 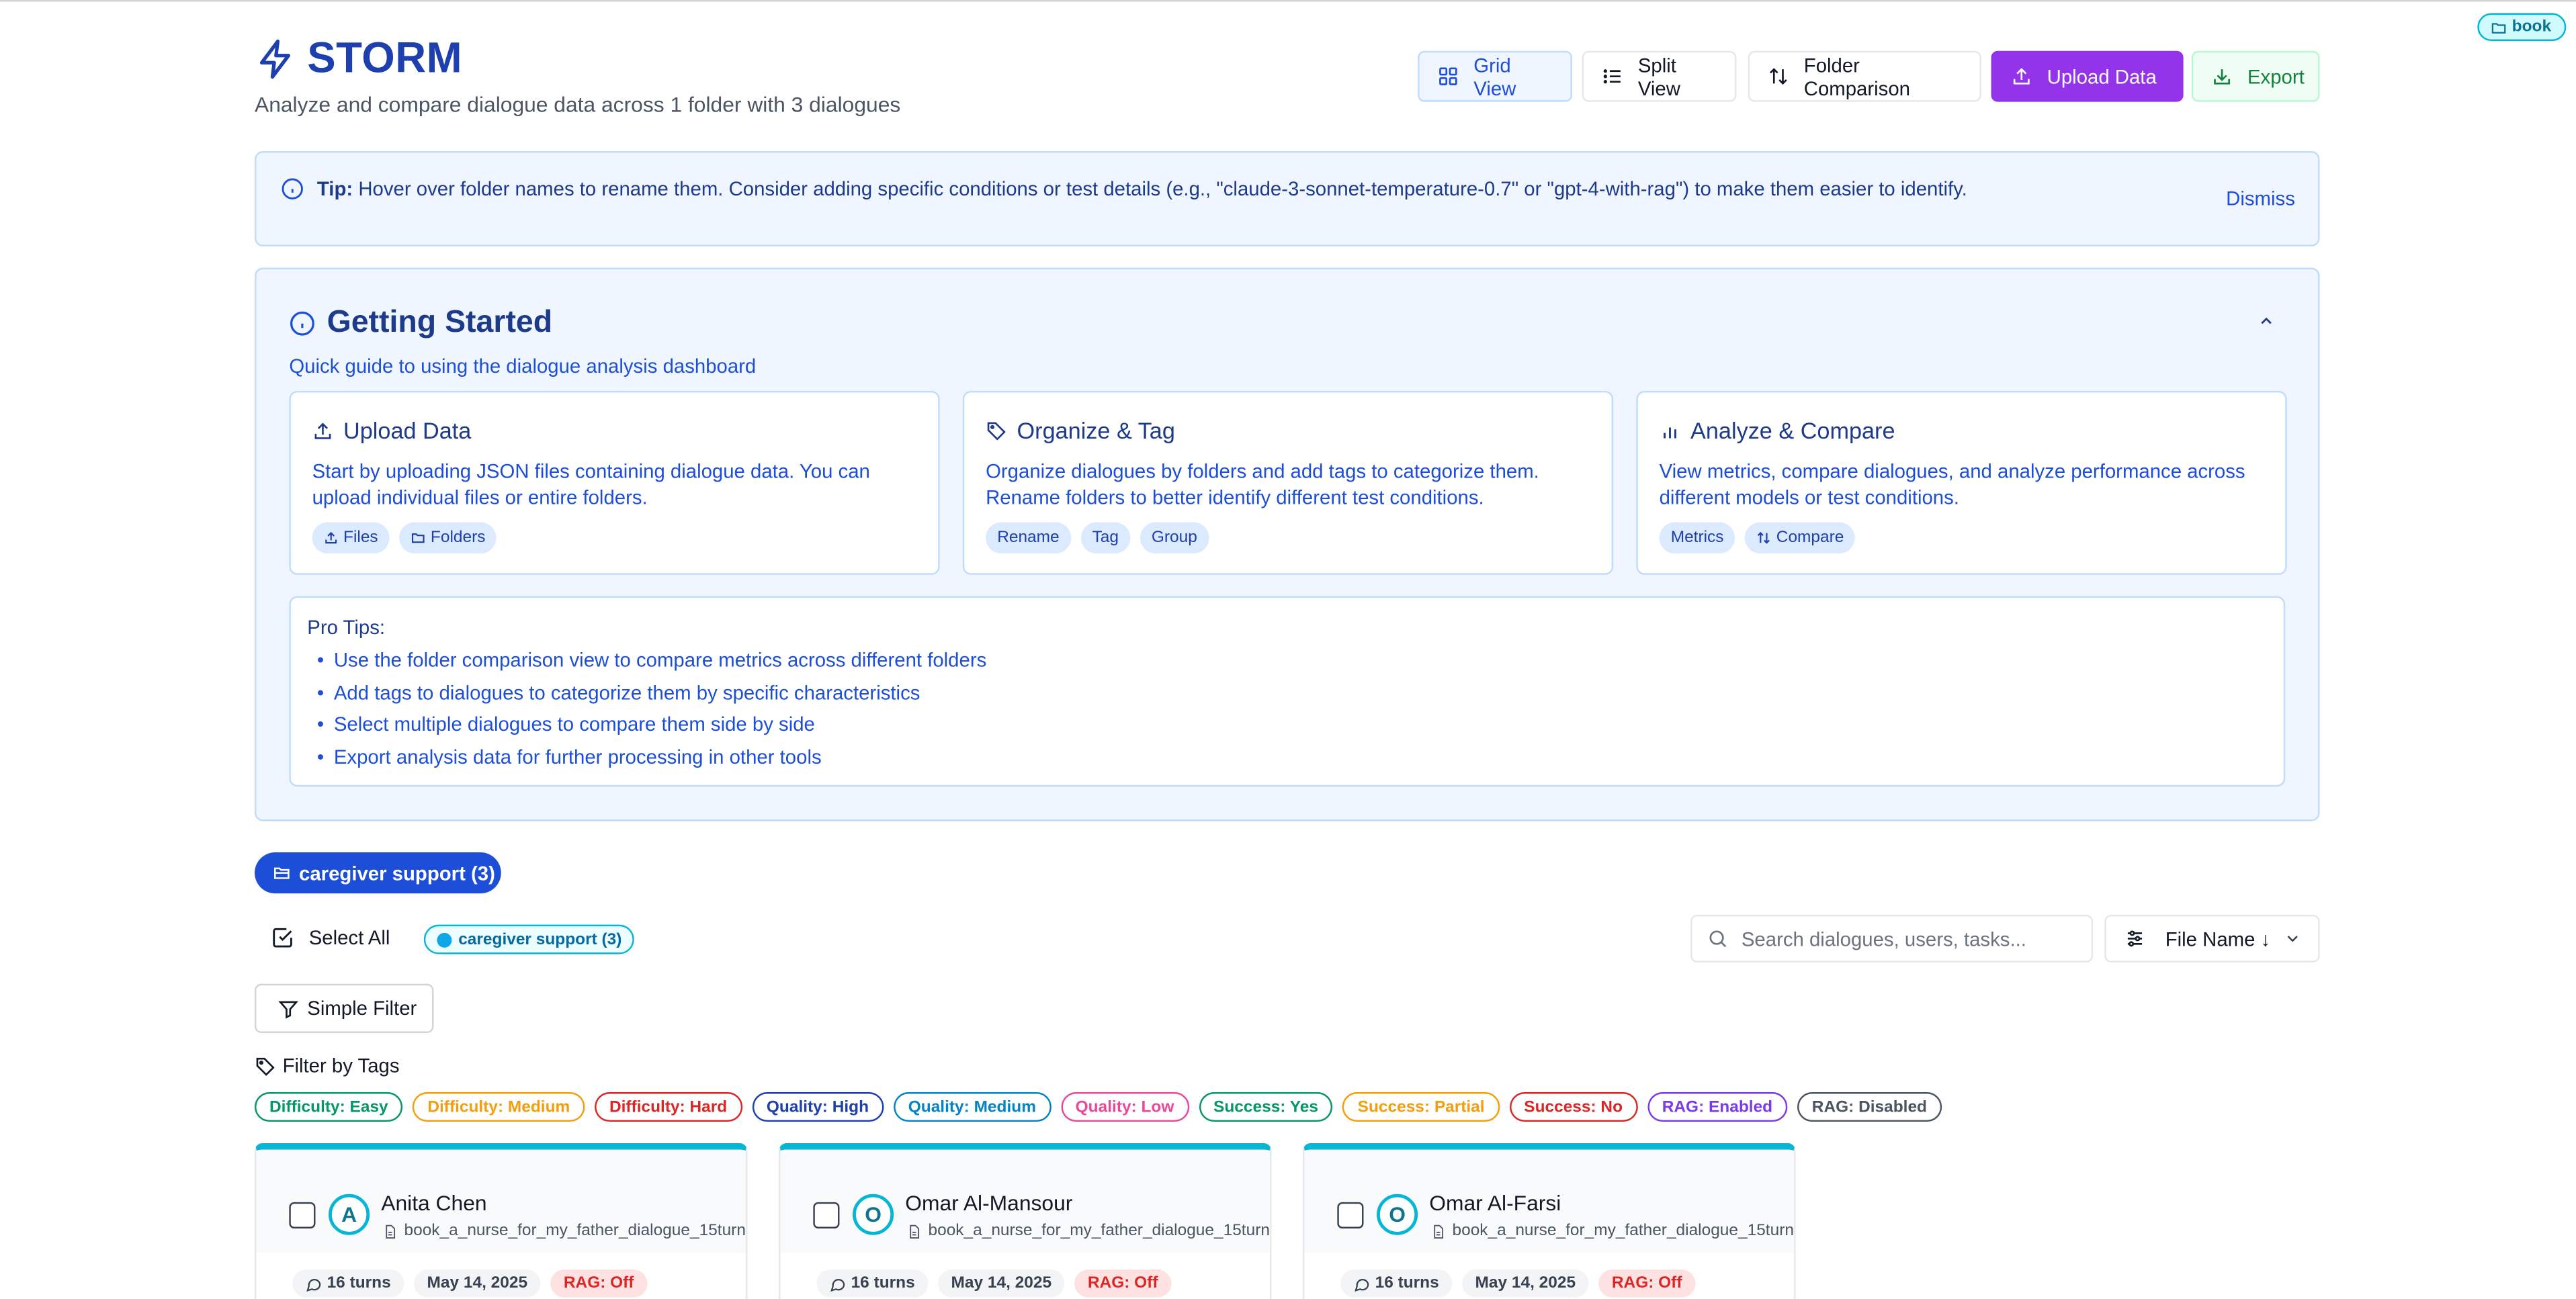 What do you see at coordinates (346, 627) in the screenshot?
I see `pro-tips-title: Pro Tips:` at bounding box center [346, 627].